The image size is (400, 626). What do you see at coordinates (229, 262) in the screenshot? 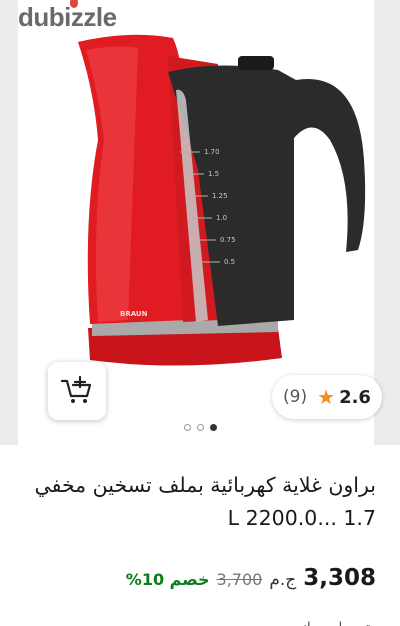
I see `gauge-mark: 0.5` at bounding box center [229, 262].